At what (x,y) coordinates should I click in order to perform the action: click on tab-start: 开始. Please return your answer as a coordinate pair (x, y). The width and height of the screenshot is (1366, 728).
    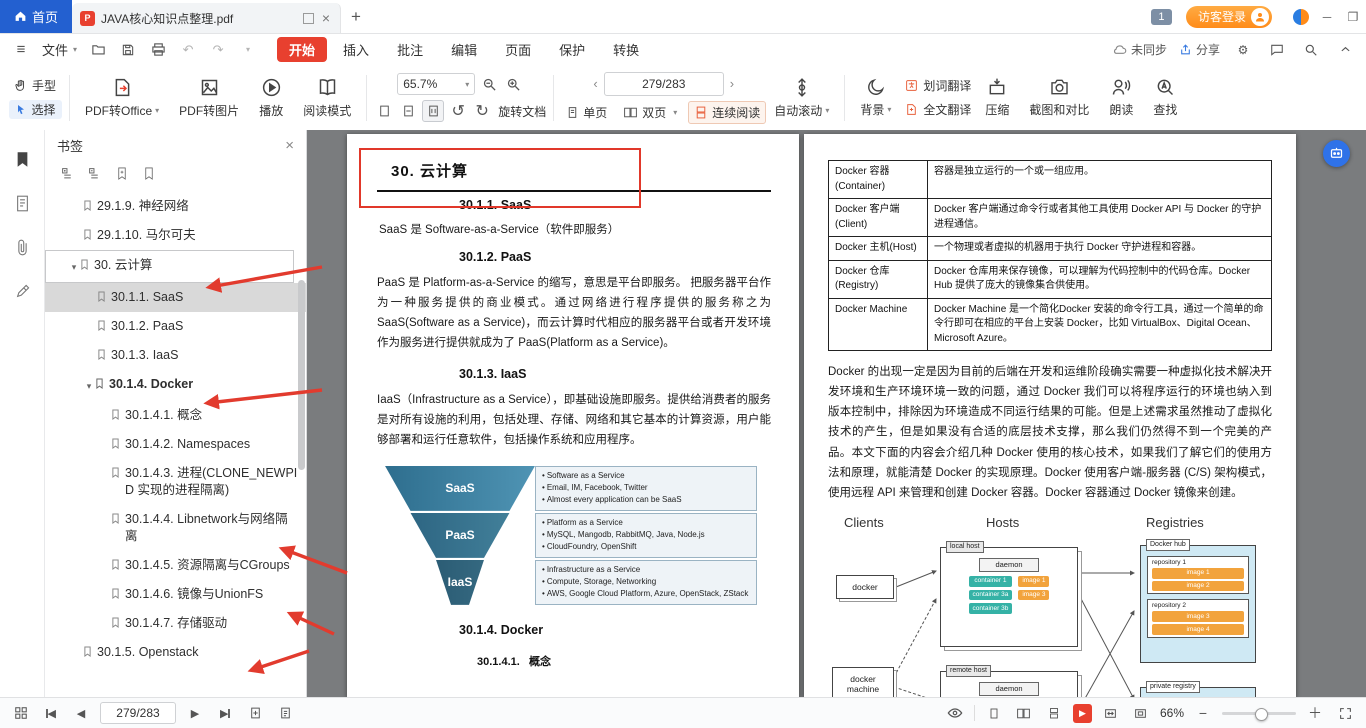
    Looking at the image, I should click on (302, 49).